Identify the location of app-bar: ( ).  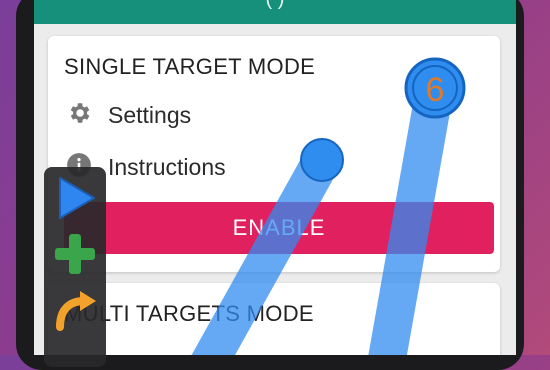
(275, 12).